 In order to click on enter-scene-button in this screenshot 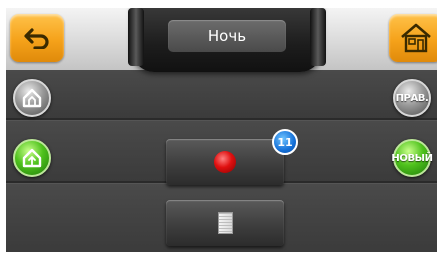, I will do `click(32, 158)`.